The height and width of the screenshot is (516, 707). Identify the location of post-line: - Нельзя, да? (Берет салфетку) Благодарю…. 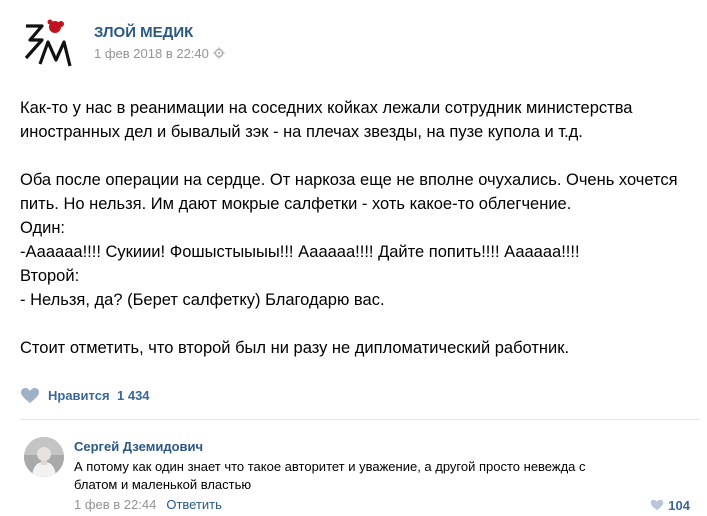
(202, 300).